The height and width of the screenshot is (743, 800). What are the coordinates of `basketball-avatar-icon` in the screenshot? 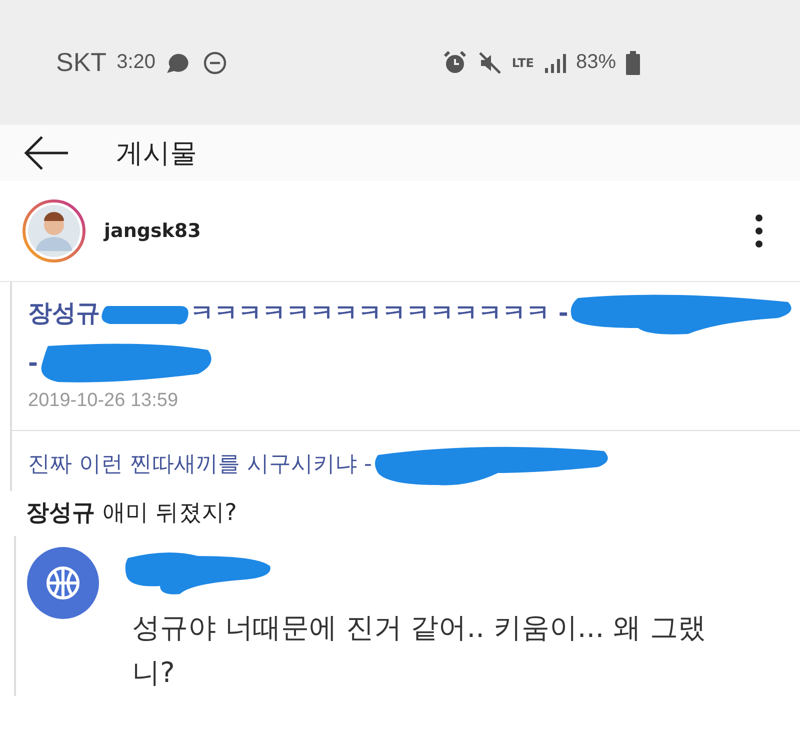 It's located at (63, 583).